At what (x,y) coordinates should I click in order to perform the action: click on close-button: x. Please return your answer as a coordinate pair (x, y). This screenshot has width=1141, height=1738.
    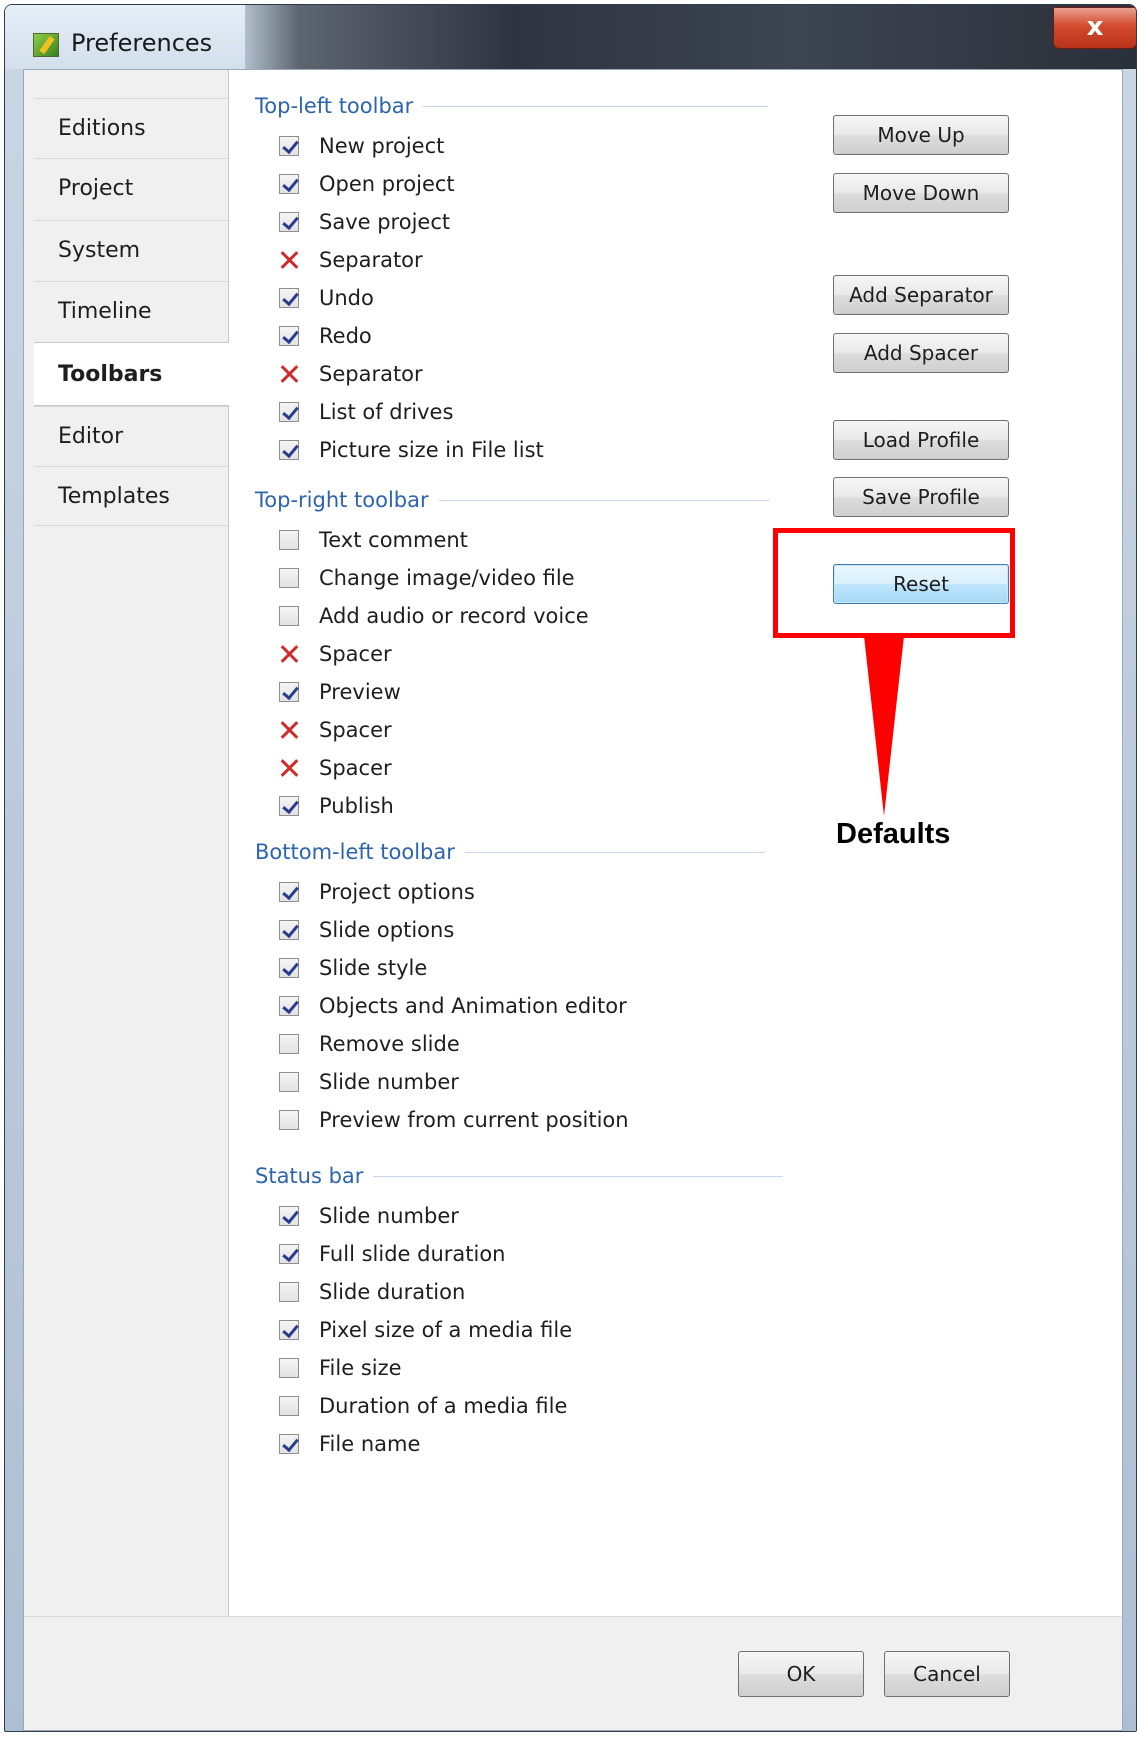
    Looking at the image, I should click on (1094, 28).